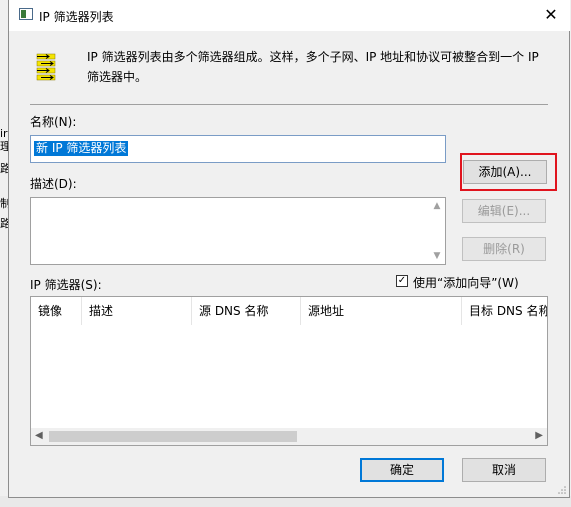 The image size is (571, 507). I want to click on description-textarea: ▲ ▼, so click(238, 231).